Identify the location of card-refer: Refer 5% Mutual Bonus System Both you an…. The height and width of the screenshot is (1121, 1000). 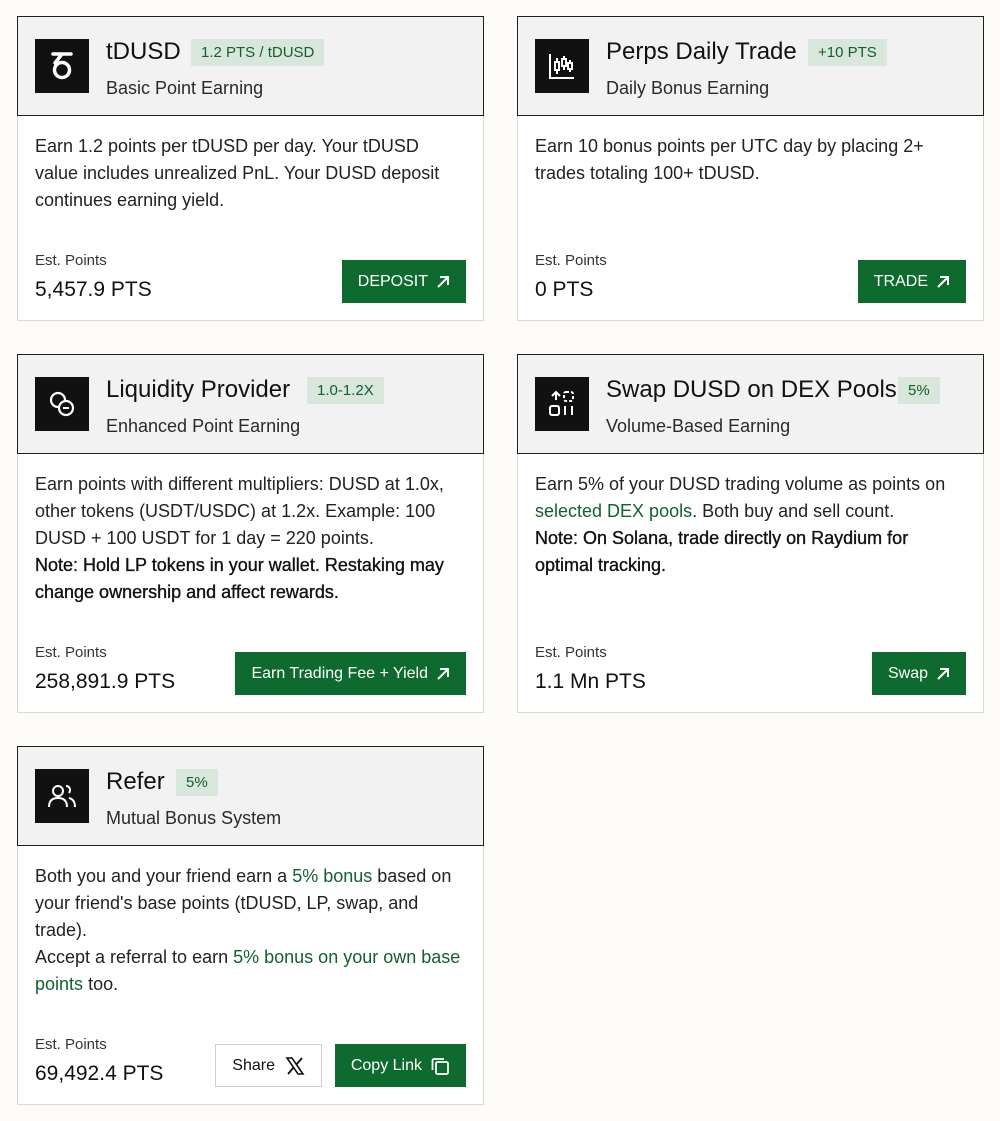
(250, 925).